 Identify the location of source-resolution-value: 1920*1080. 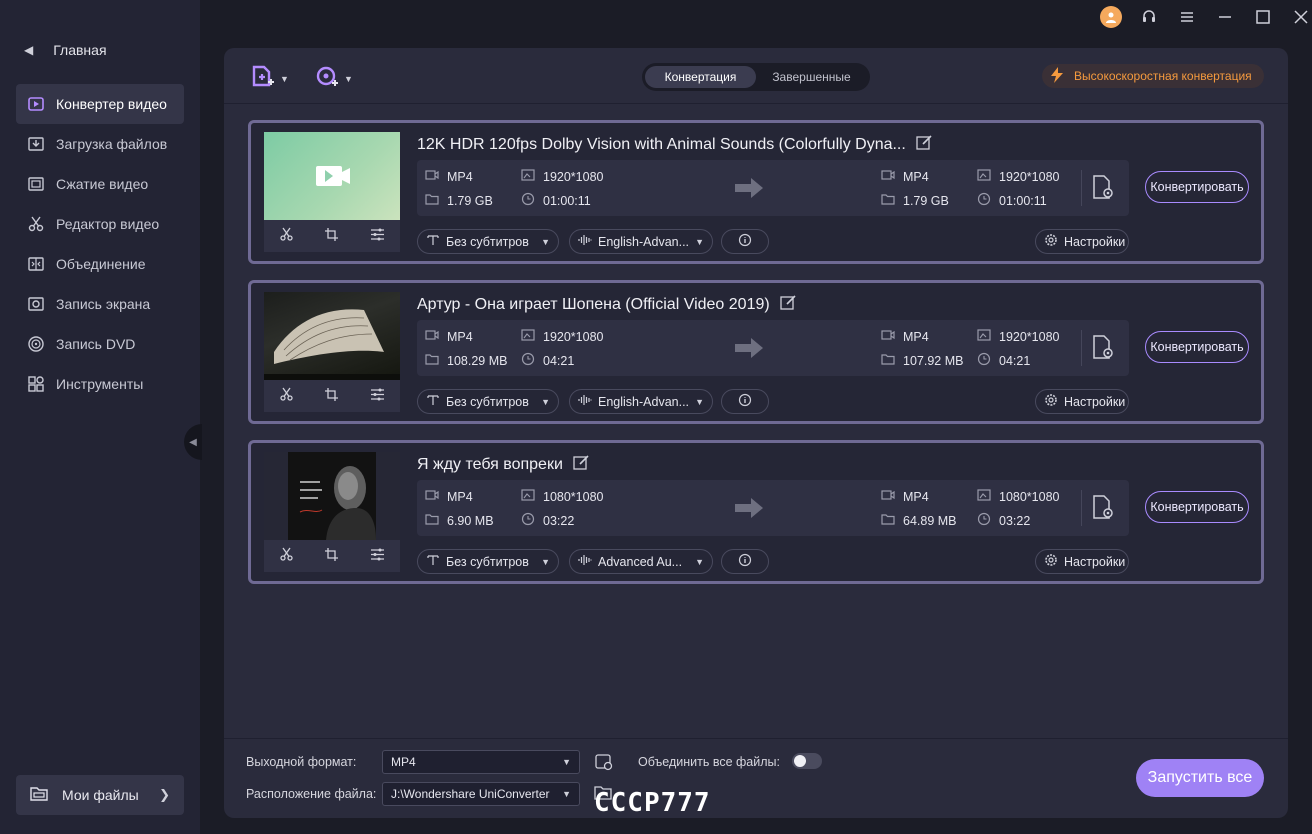
(573, 176).